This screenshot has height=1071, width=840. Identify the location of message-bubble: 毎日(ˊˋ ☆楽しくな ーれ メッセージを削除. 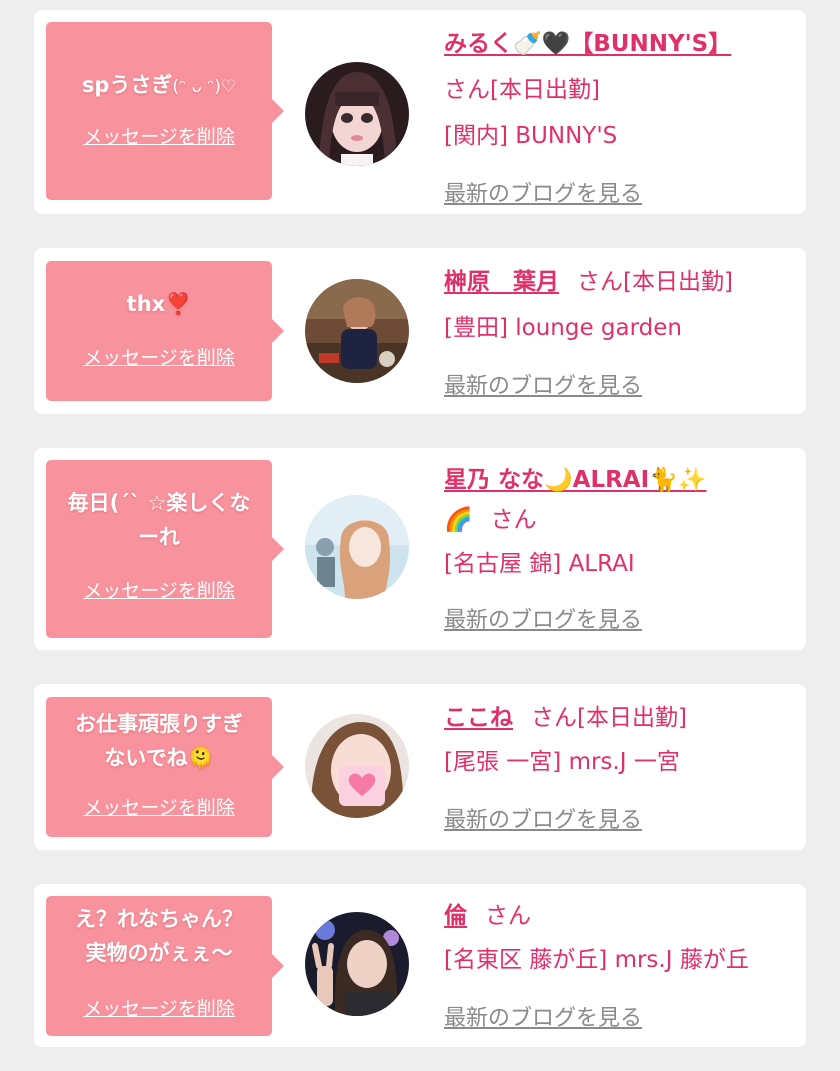
(165, 549).